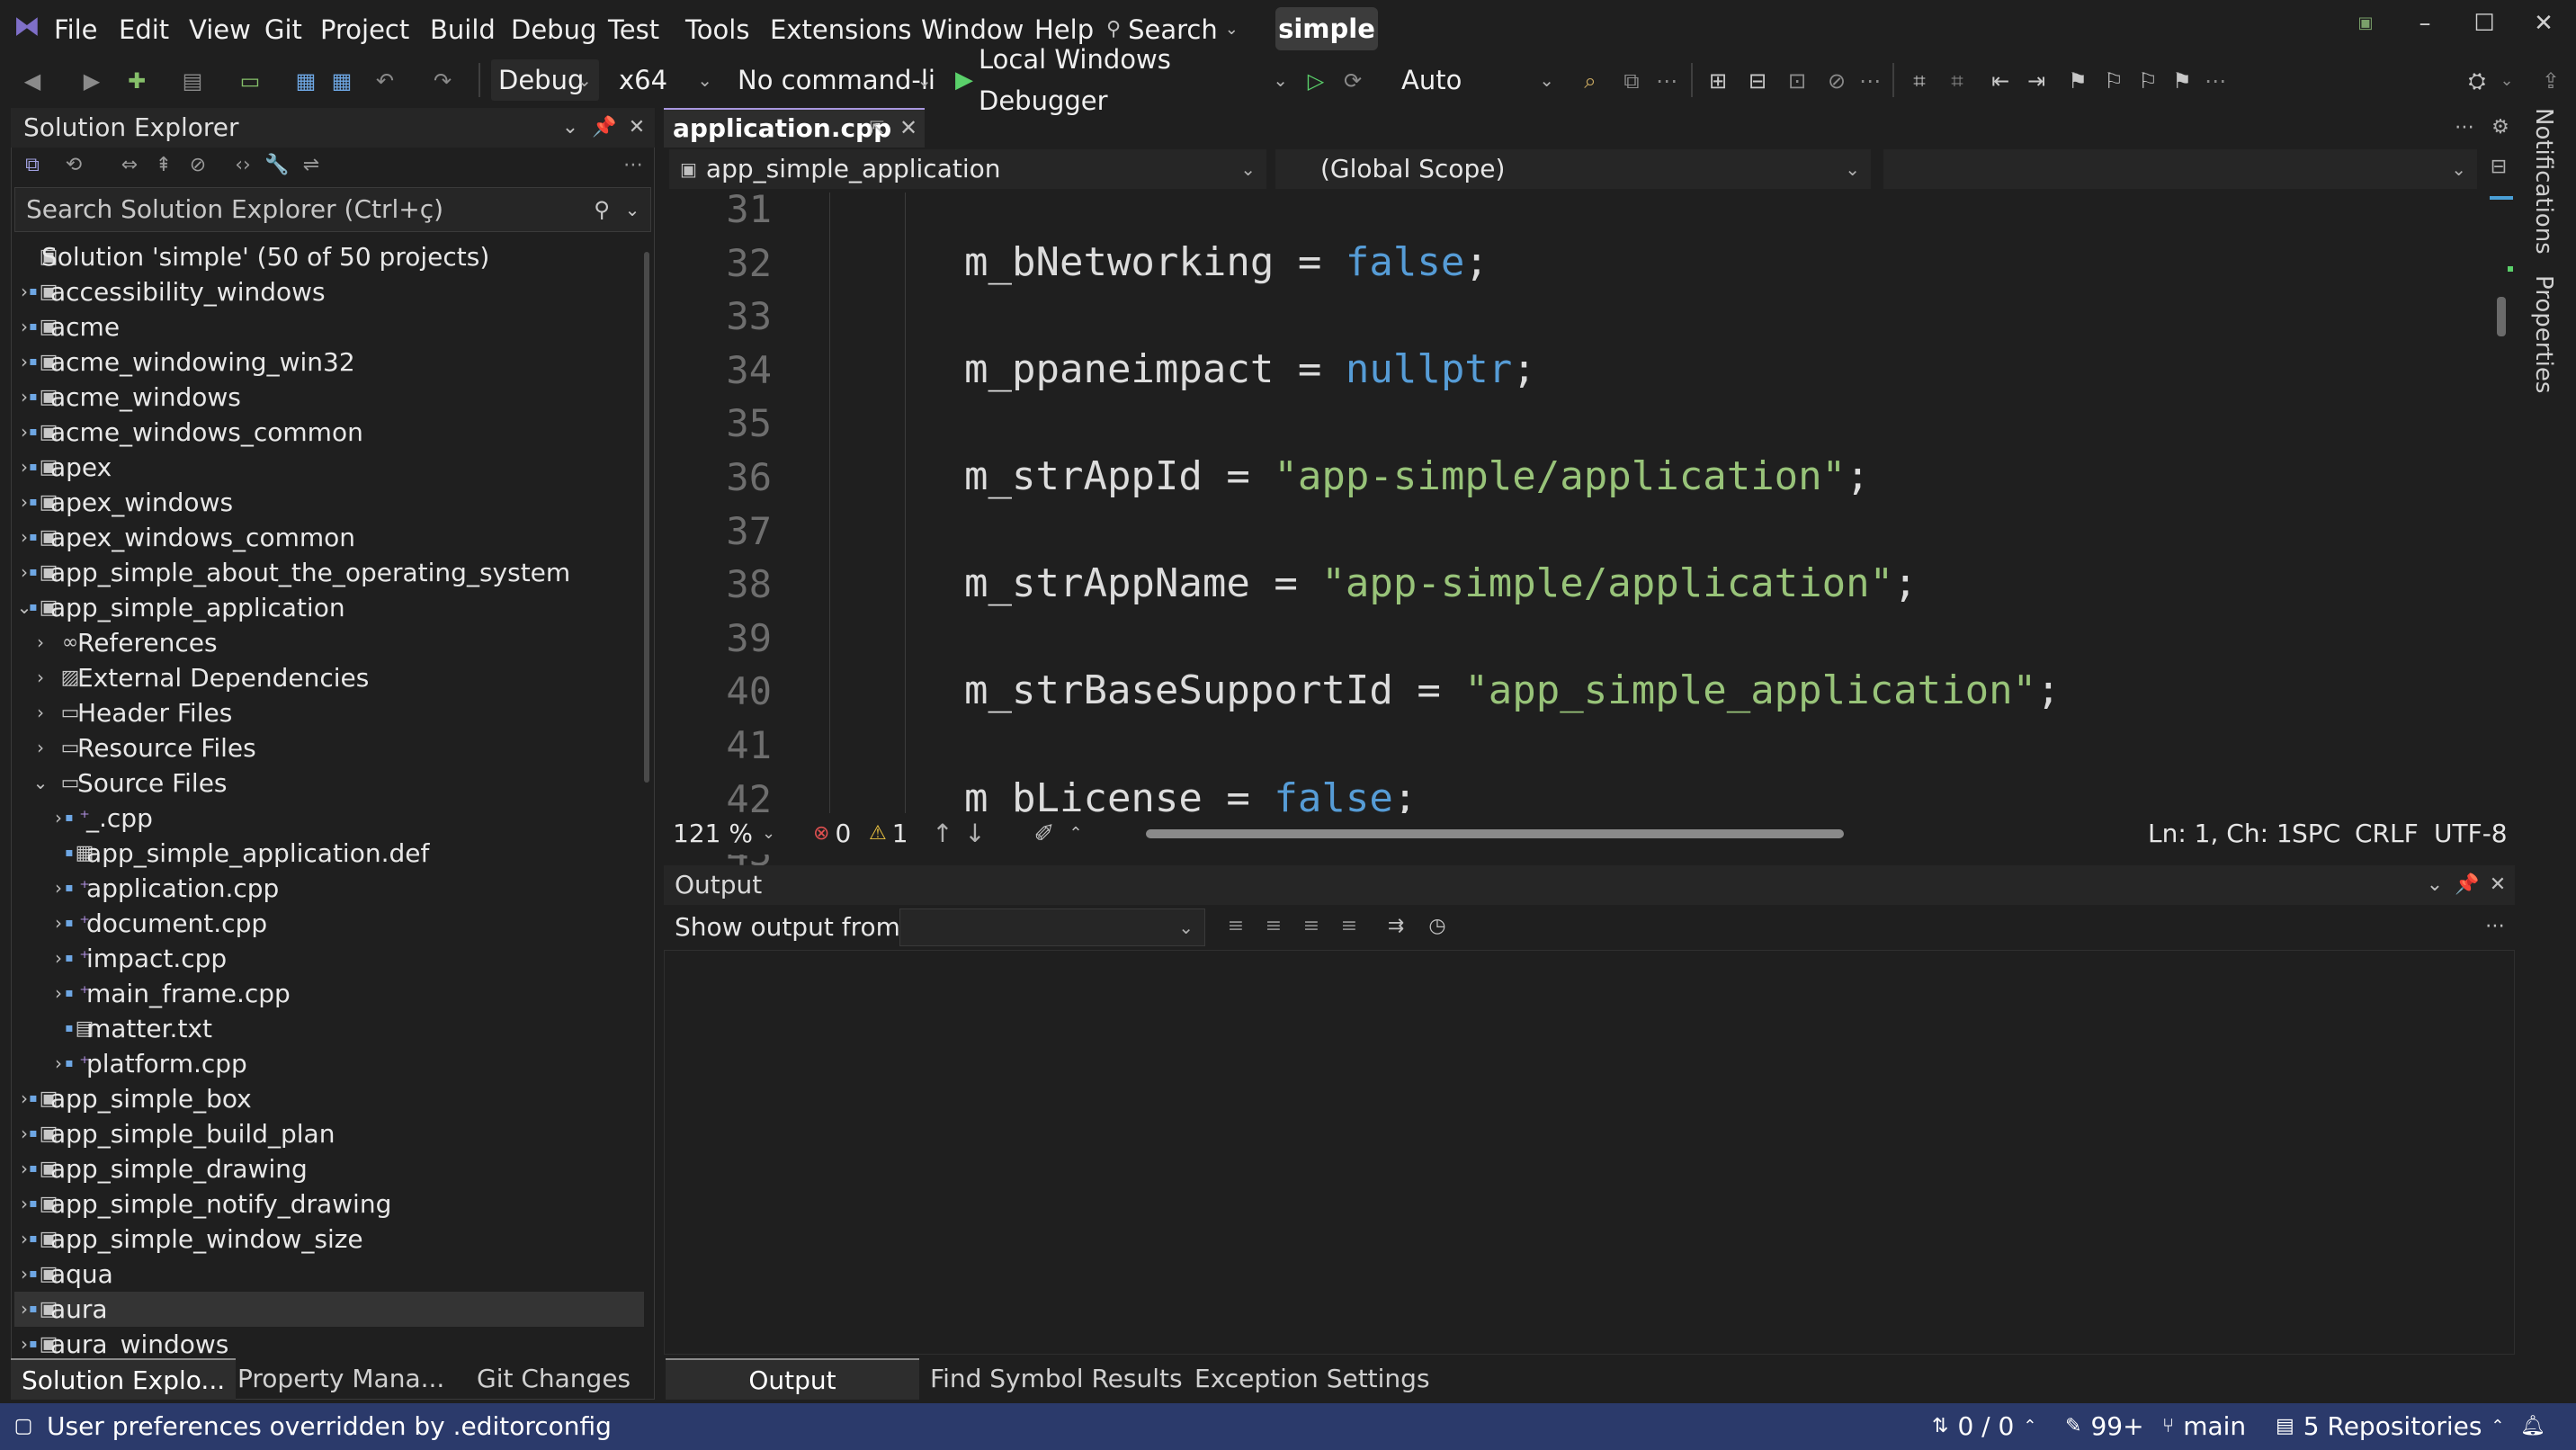  What do you see at coordinates (164, 166) in the screenshot?
I see `collapse-all-icon: ⇞` at bounding box center [164, 166].